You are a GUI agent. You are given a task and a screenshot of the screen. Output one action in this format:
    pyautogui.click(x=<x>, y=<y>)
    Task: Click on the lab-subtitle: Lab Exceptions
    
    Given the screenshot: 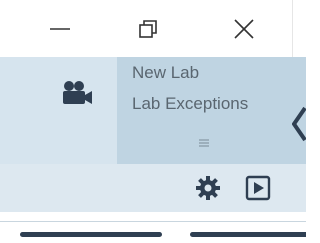 What is the action you would take?
    pyautogui.click(x=190, y=103)
    